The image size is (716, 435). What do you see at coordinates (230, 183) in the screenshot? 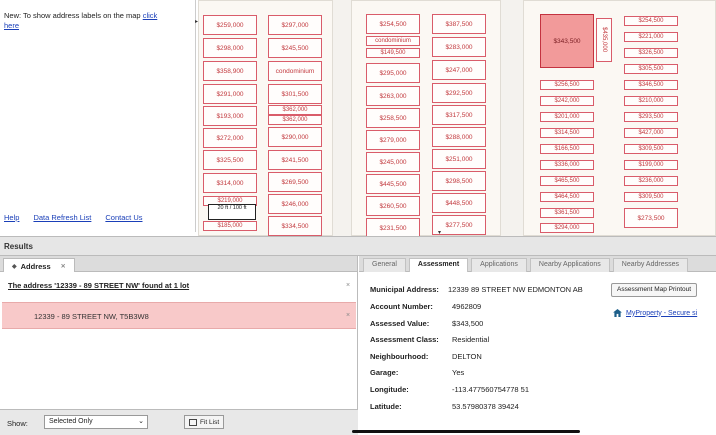
I see `lot-parcel: $314,000` at bounding box center [230, 183].